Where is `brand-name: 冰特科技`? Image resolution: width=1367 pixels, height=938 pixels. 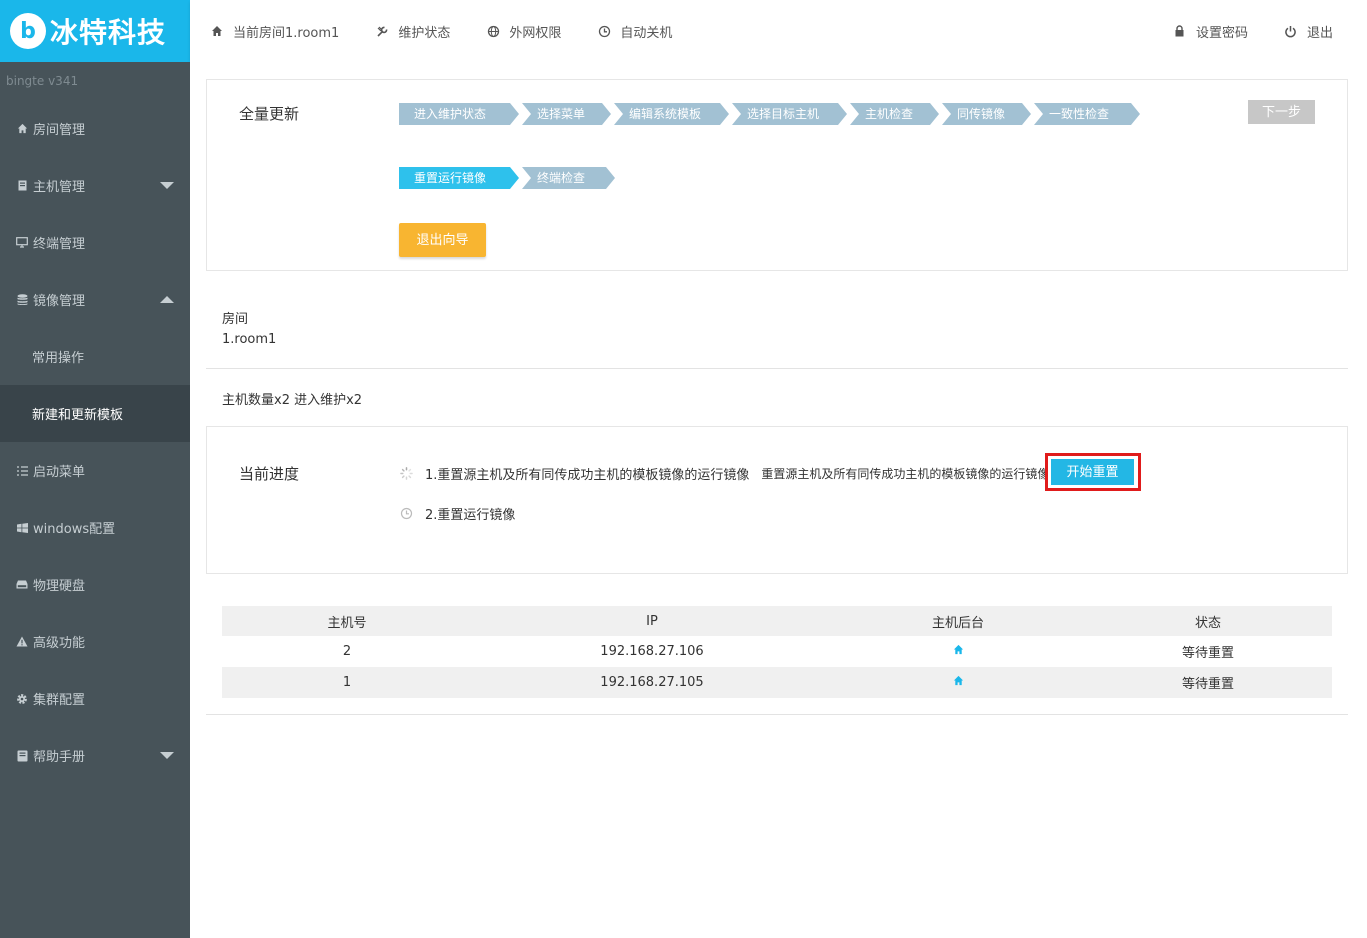
brand-name: 冰特科技 is located at coordinates (108, 32).